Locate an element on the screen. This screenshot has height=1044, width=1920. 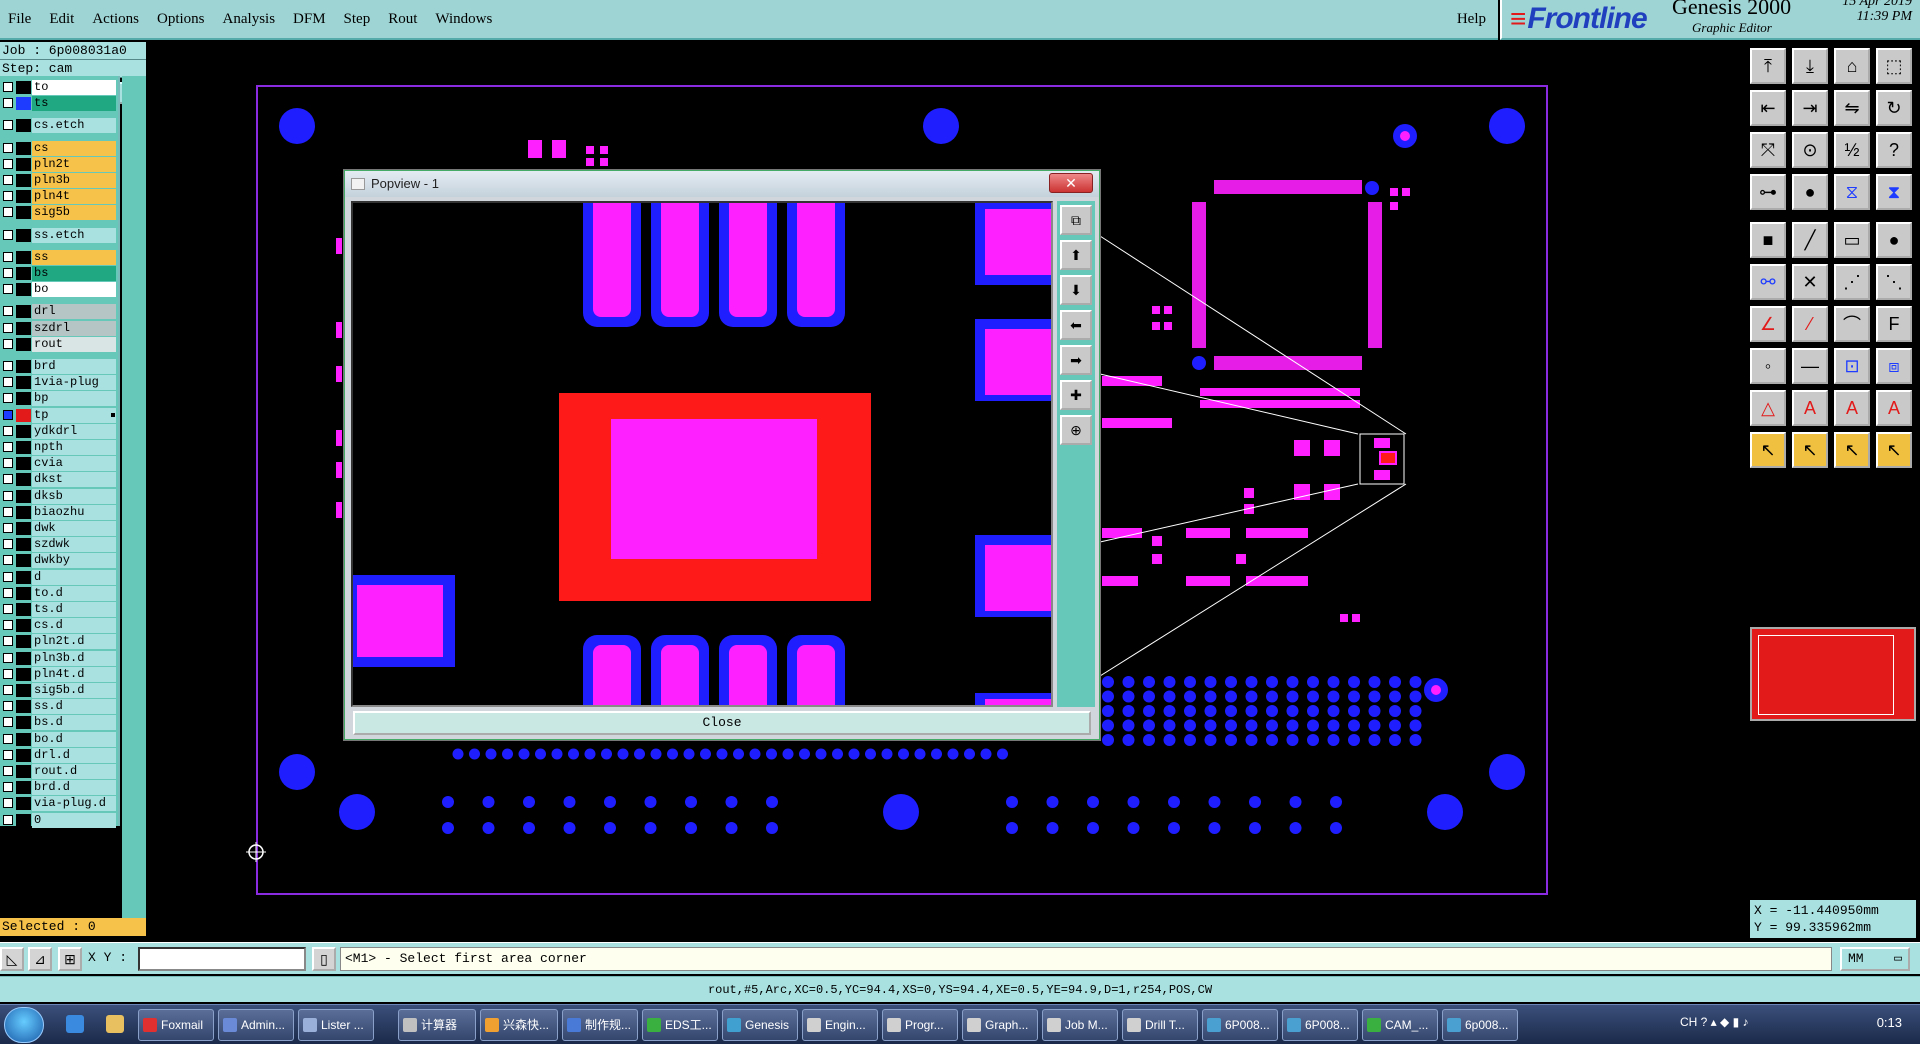
menu-actions: Actions is located at coordinates (115, 19).